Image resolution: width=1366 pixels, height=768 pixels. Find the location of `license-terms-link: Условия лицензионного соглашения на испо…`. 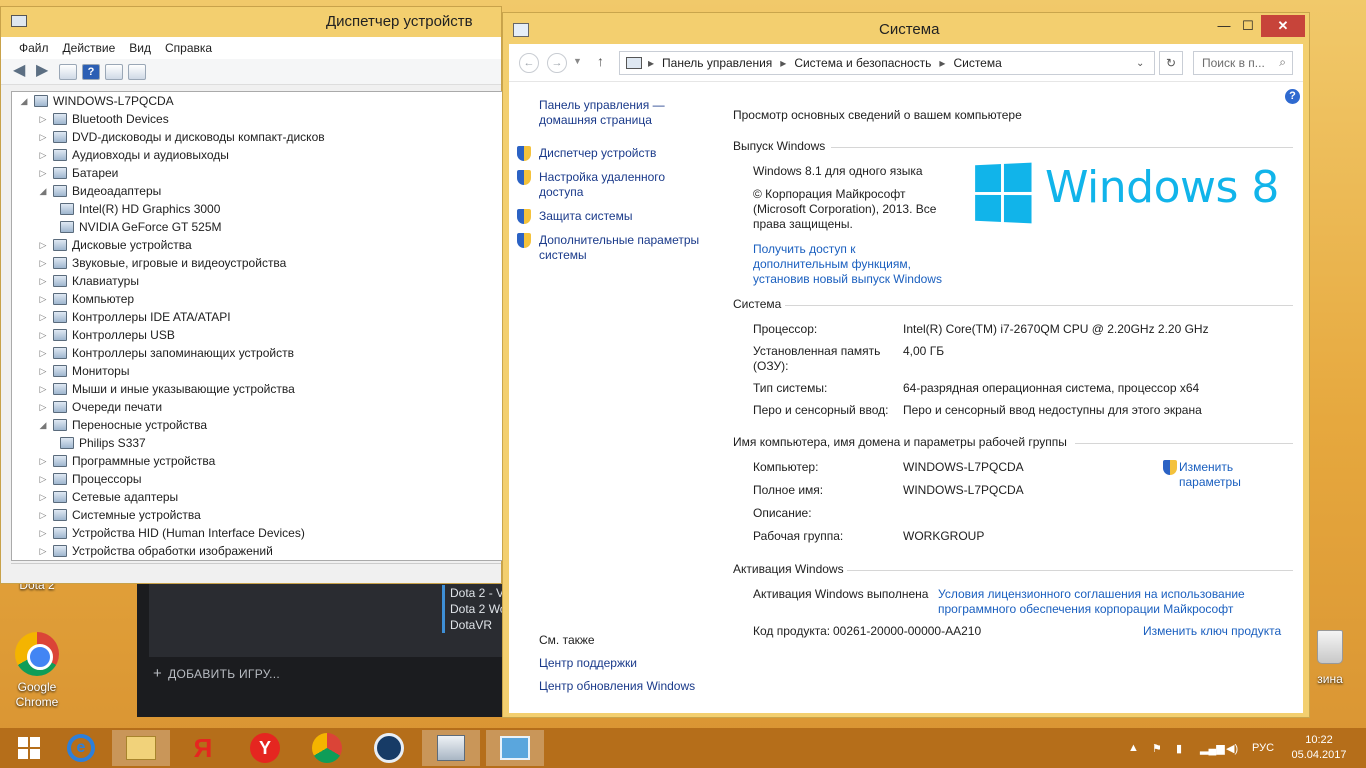

license-terms-link: Условия лицензионного соглашения на испо… is located at coordinates (1108, 602).